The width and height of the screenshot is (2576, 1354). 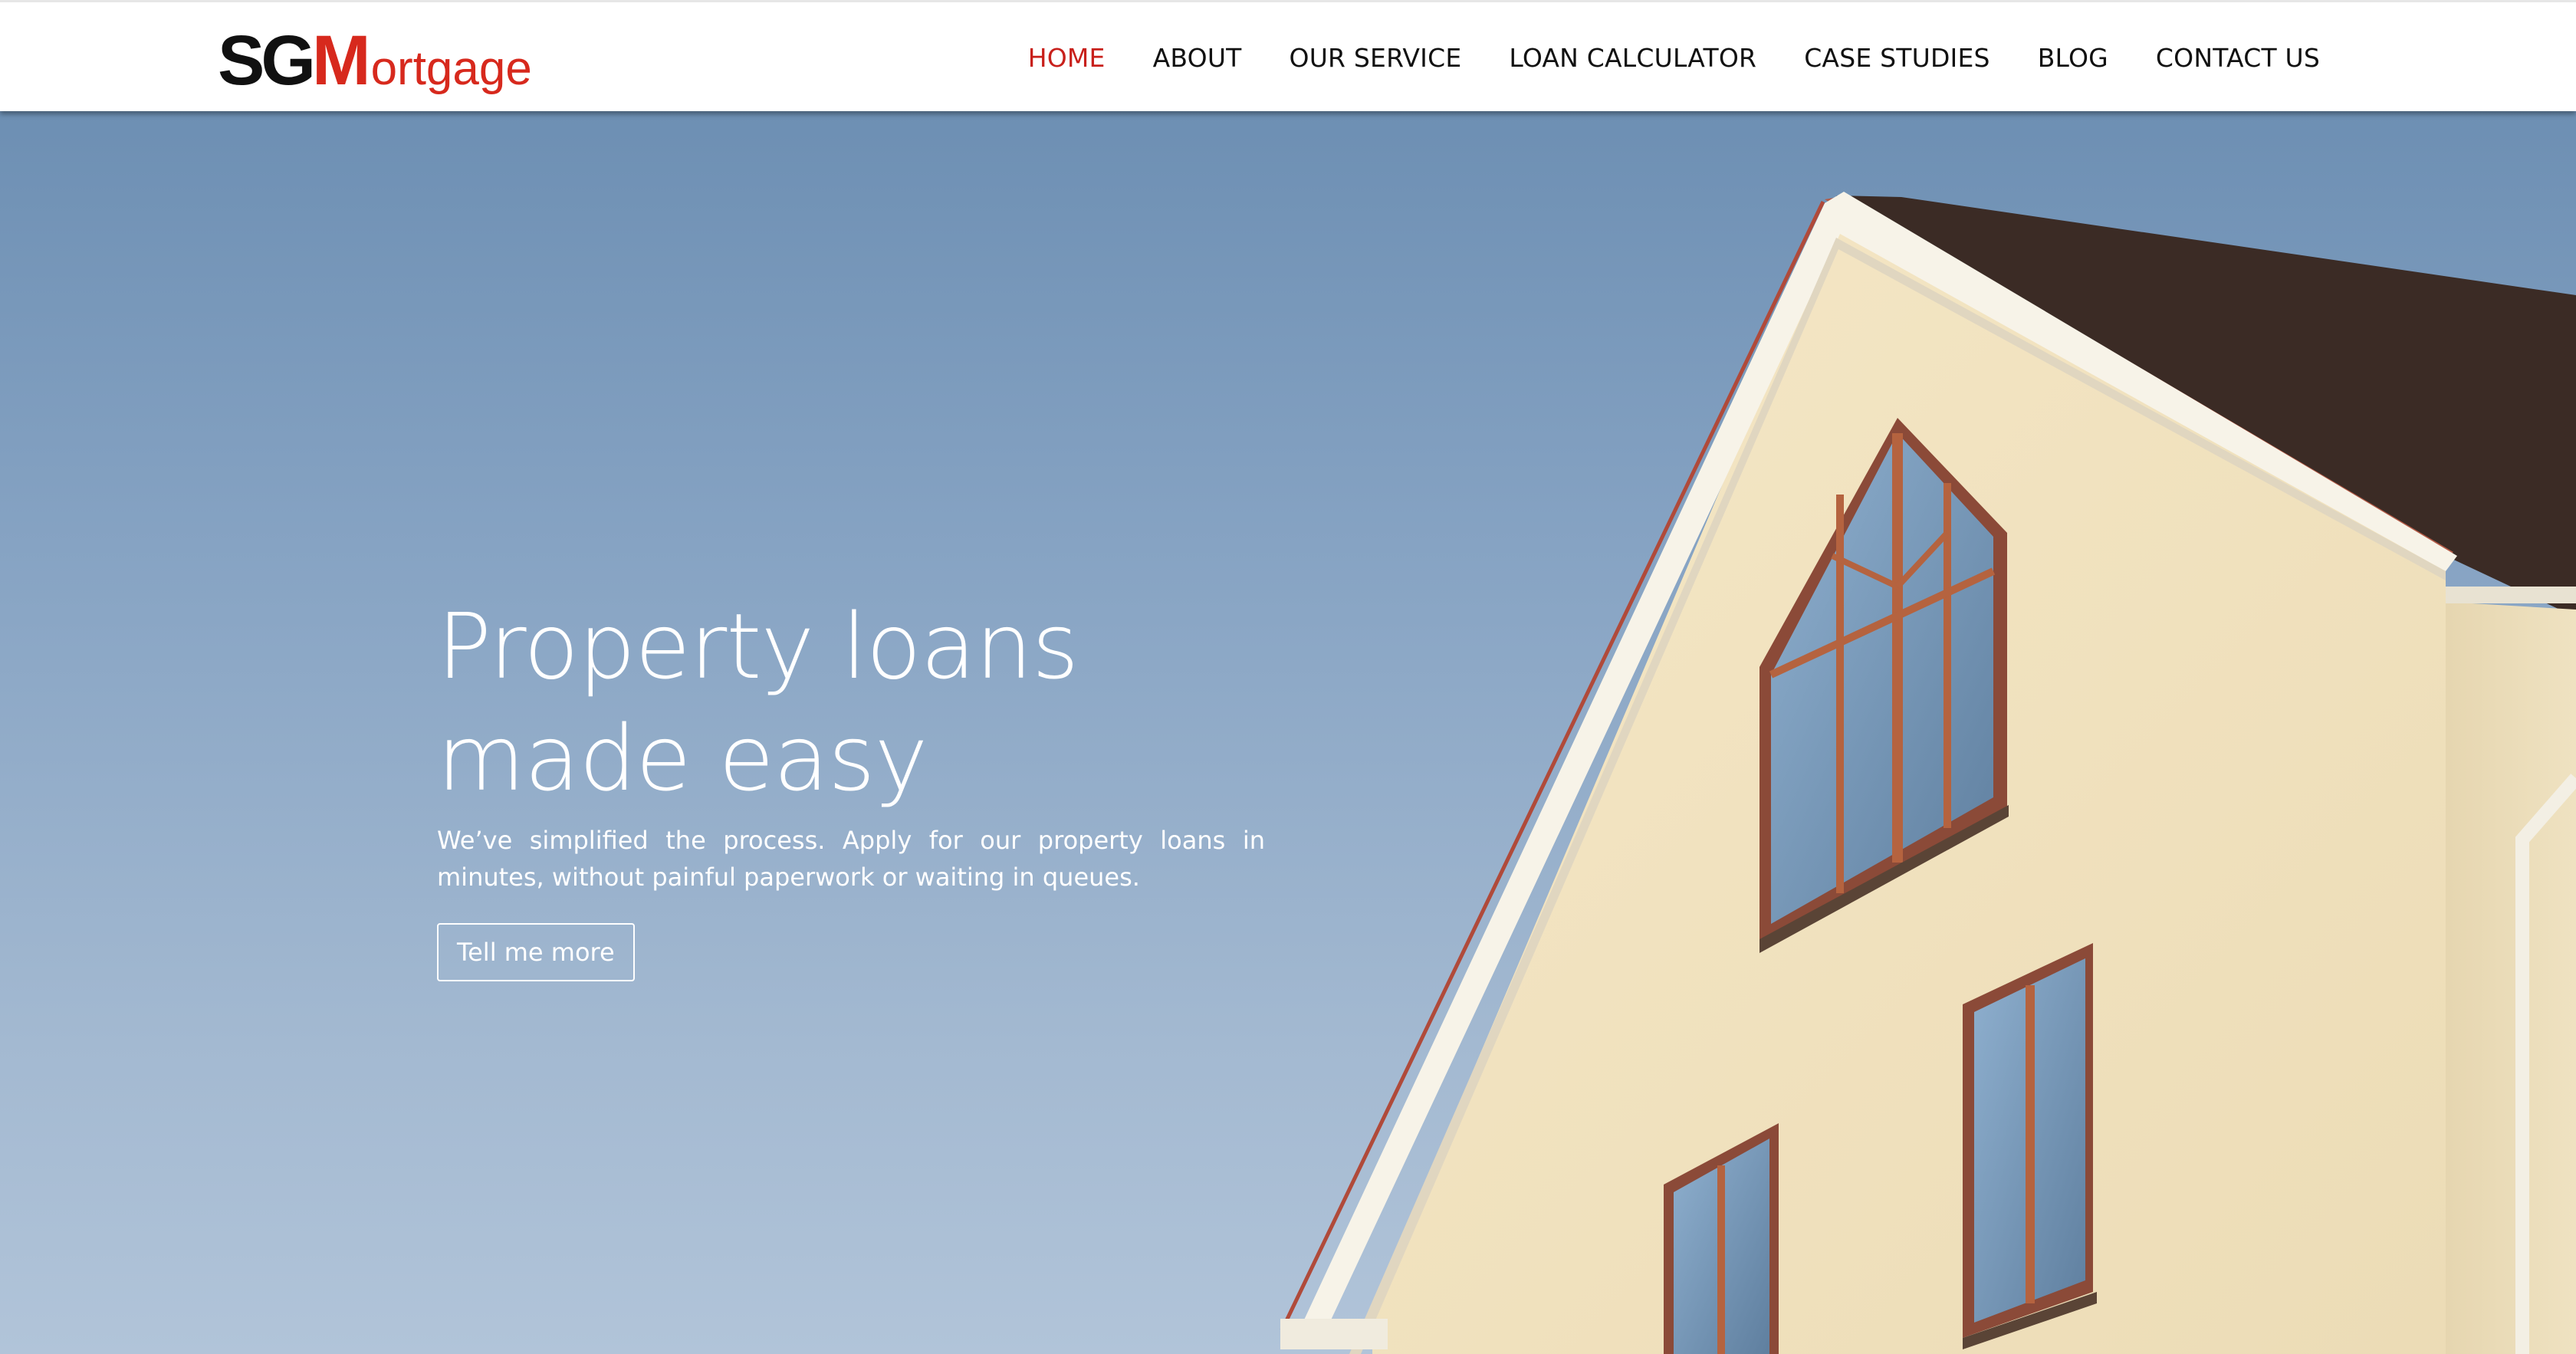 I want to click on nav-contact-us: CONTACT US, so click(x=2238, y=58).